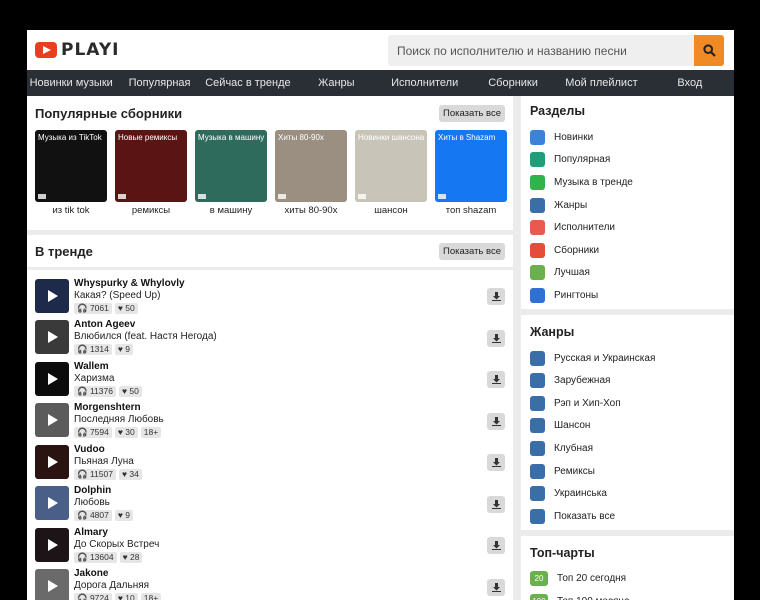 The height and width of the screenshot is (600, 760). I want to click on track-title: Харизма, so click(108, 379).